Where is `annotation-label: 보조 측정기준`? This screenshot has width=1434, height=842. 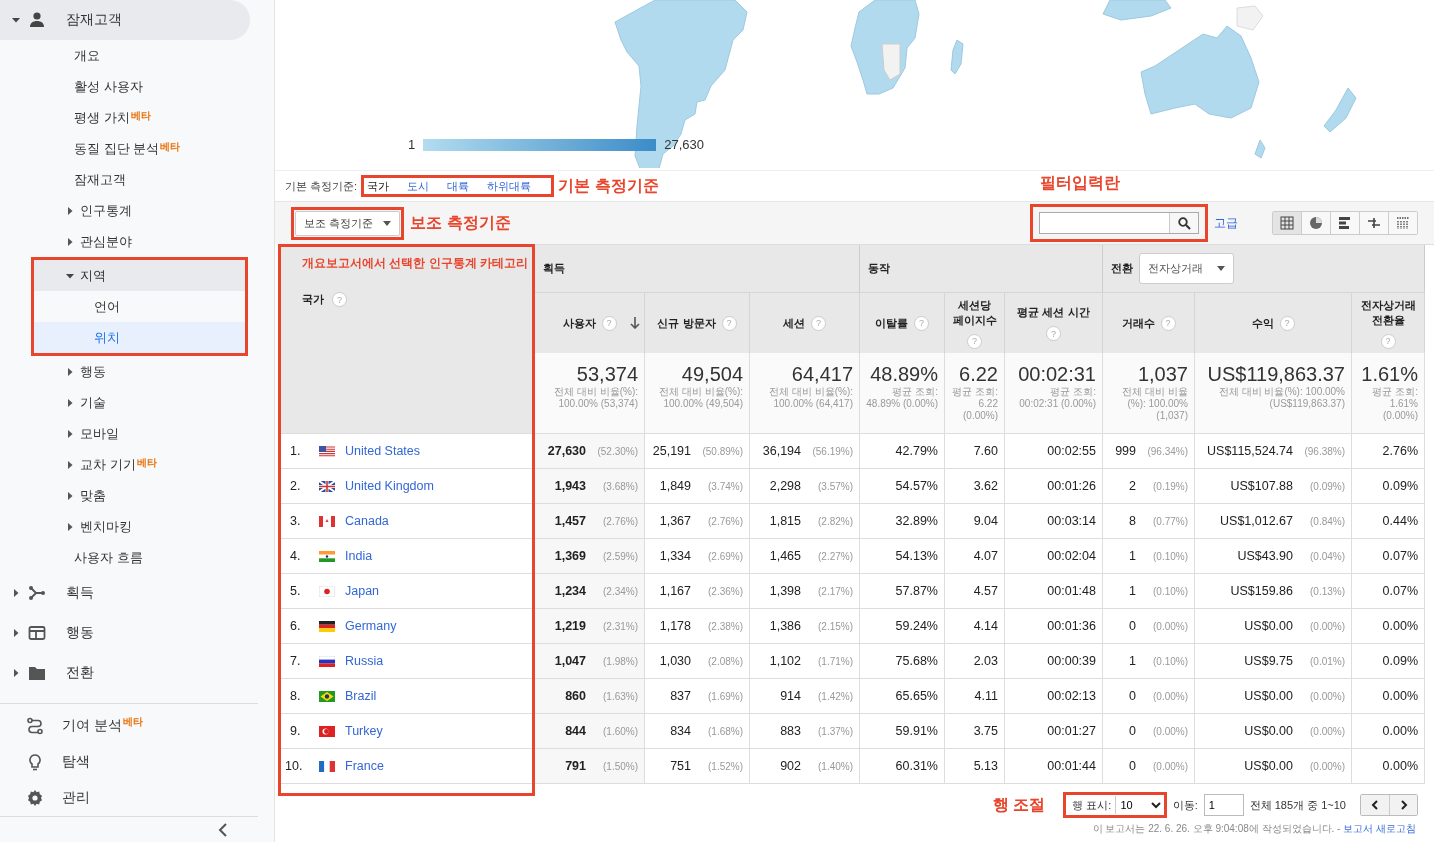 annotation-label: 보조 측정기준 is located at coordinates (460, 222).